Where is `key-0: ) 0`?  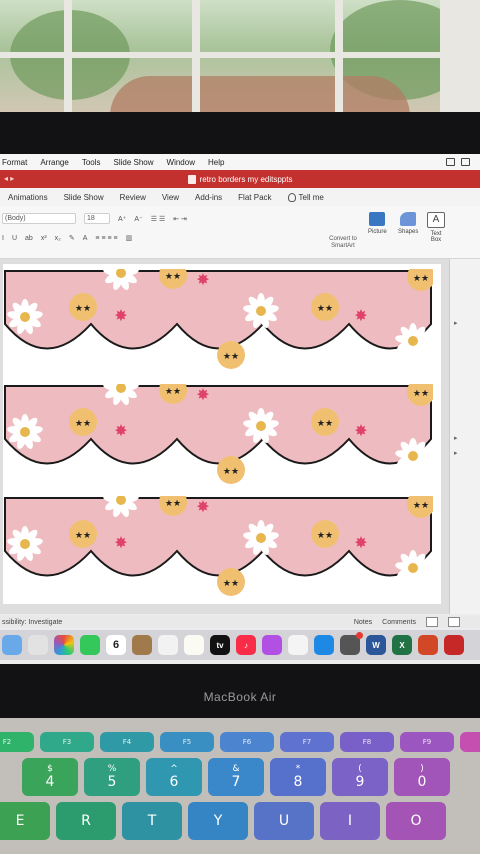 key-0: ) 0 is located at coordinates (422, 777).